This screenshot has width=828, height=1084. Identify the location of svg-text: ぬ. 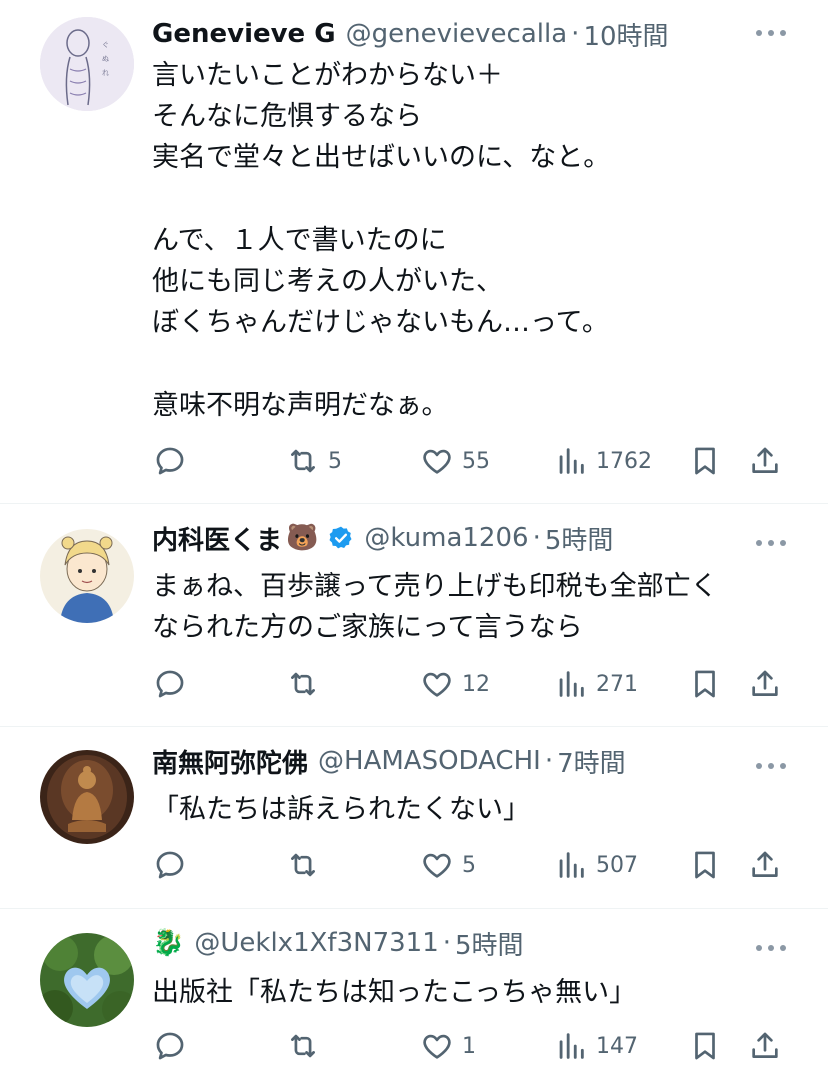
(105, 59).